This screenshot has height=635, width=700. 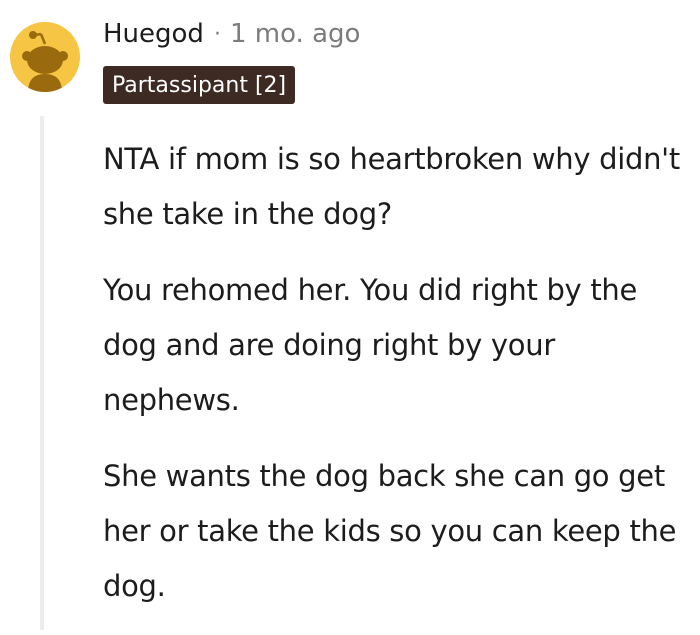 I want to click on username: Huegod, so click(x=153, y=34).